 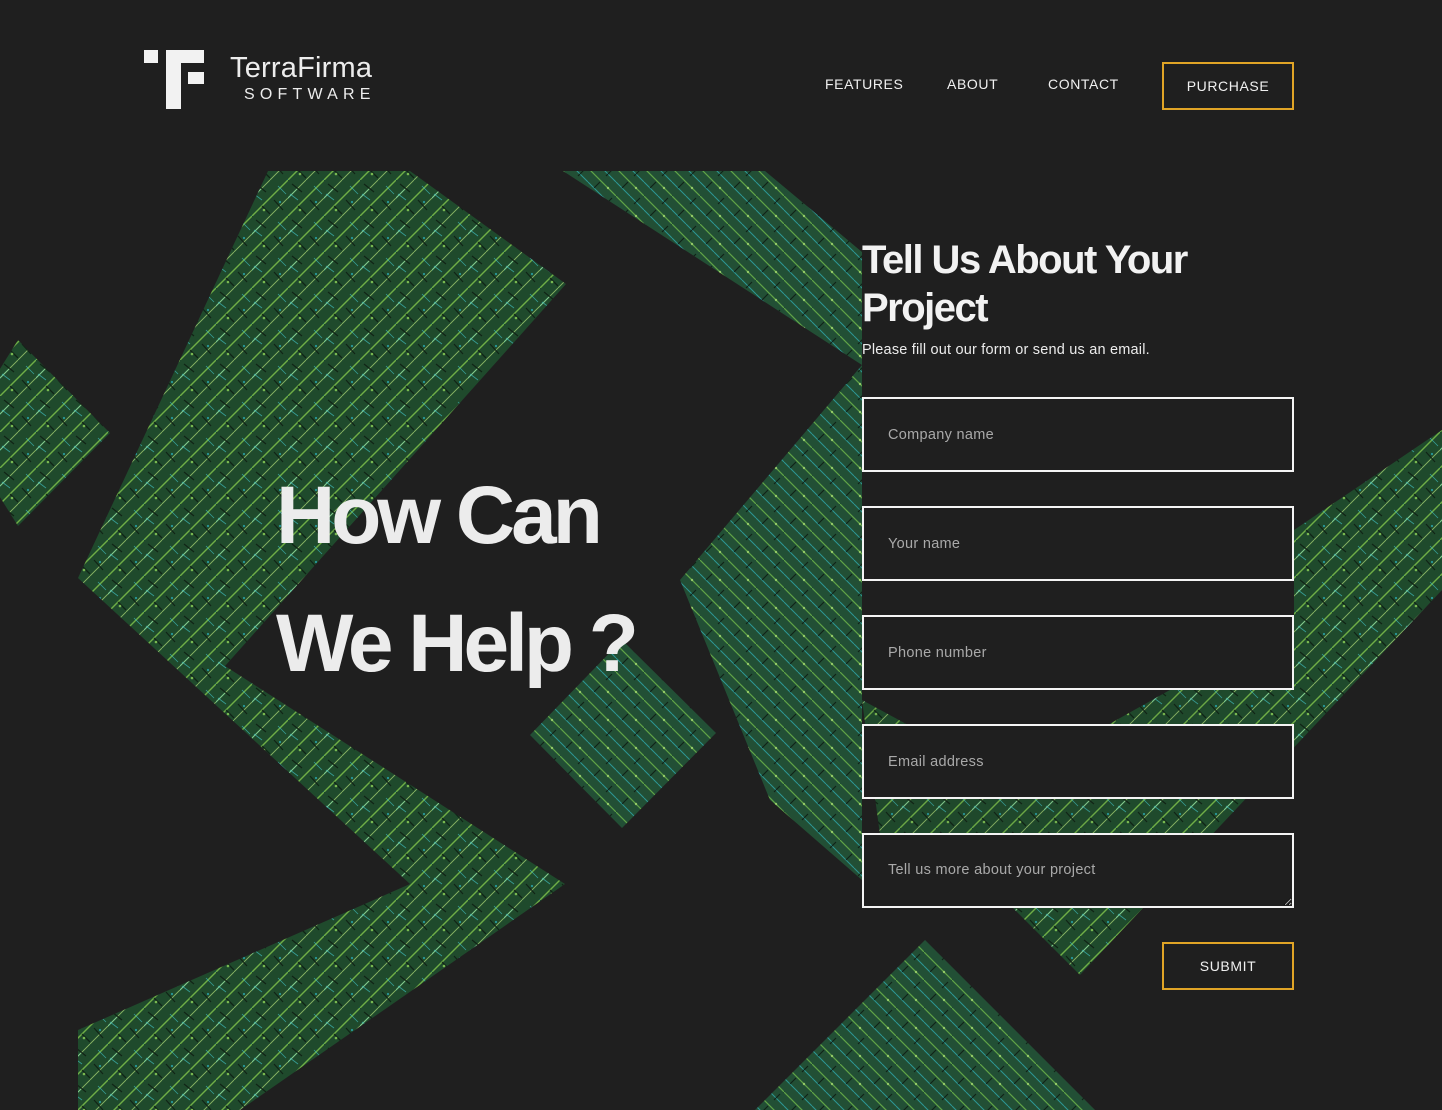 What do you see at coordinates (1083, 84) in the screenshot?
I see `nav-link-contact: CONTACT` at bounding box center [1083, 84].